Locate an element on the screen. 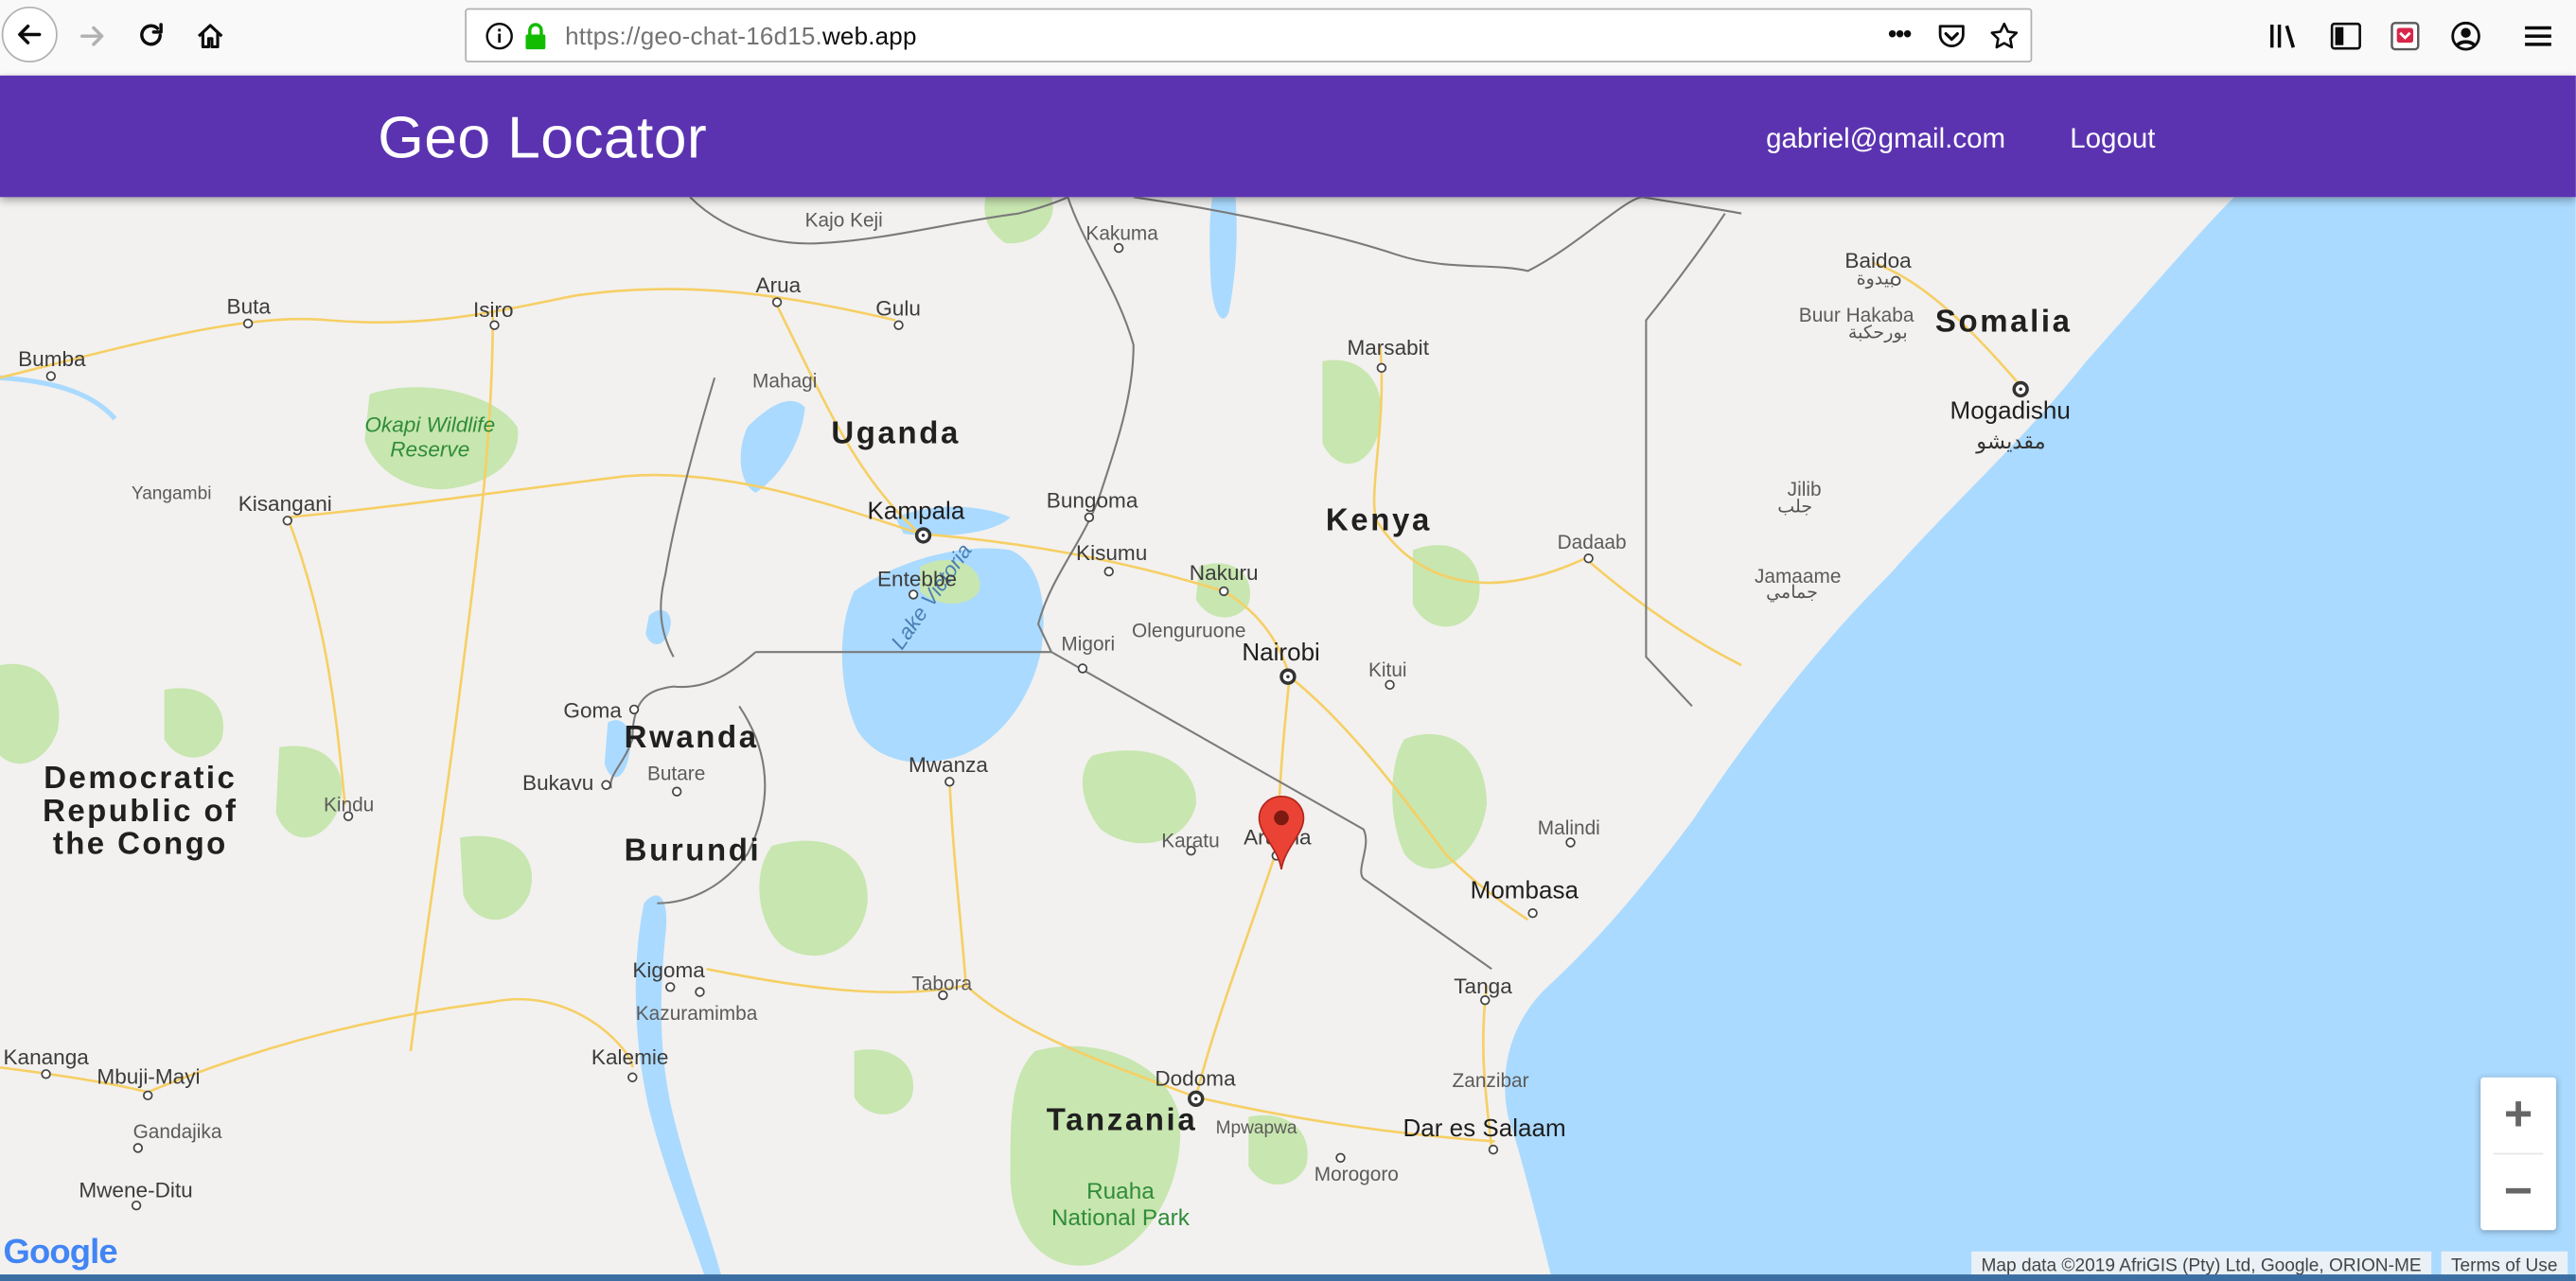 The image size is (2576, 1281). city-label-butare: Butare is located at coordinates (676, 774).